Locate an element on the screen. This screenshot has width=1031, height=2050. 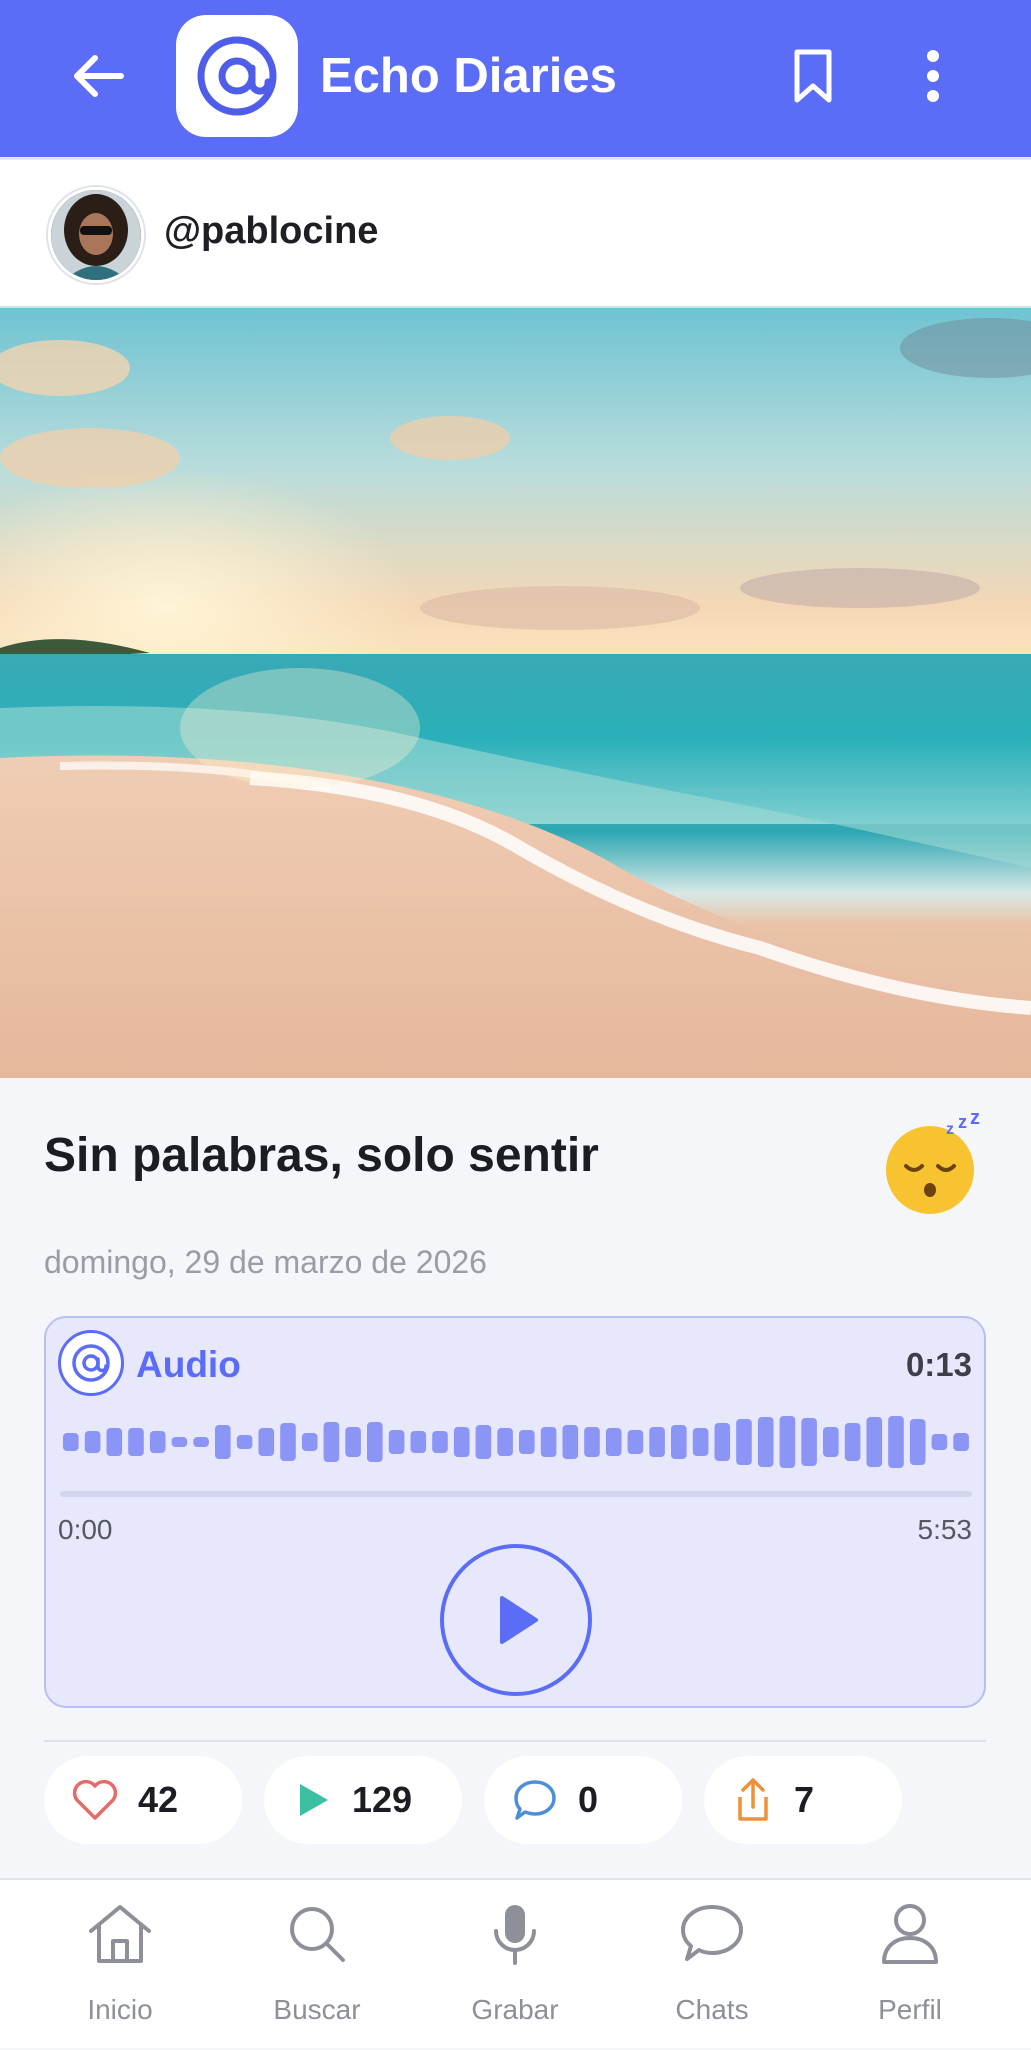
sleeping-face-icon: z z z is located at coordinates (932, 1161).